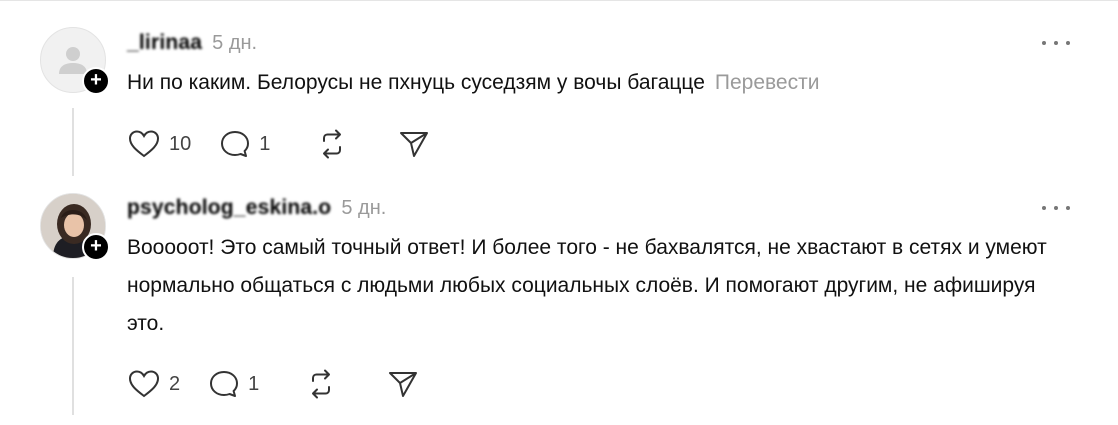 The height and width of the screenshot is (425, 1118). I want to click on send-icon, so click(403, 384).